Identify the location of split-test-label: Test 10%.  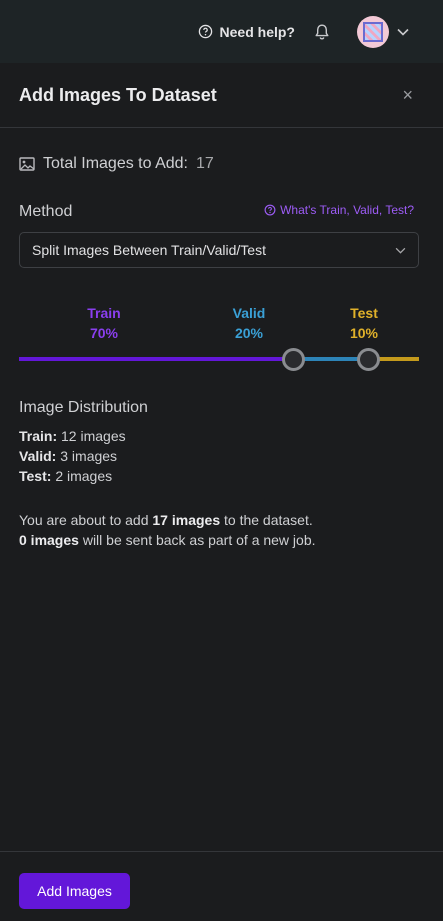
(364, 323).